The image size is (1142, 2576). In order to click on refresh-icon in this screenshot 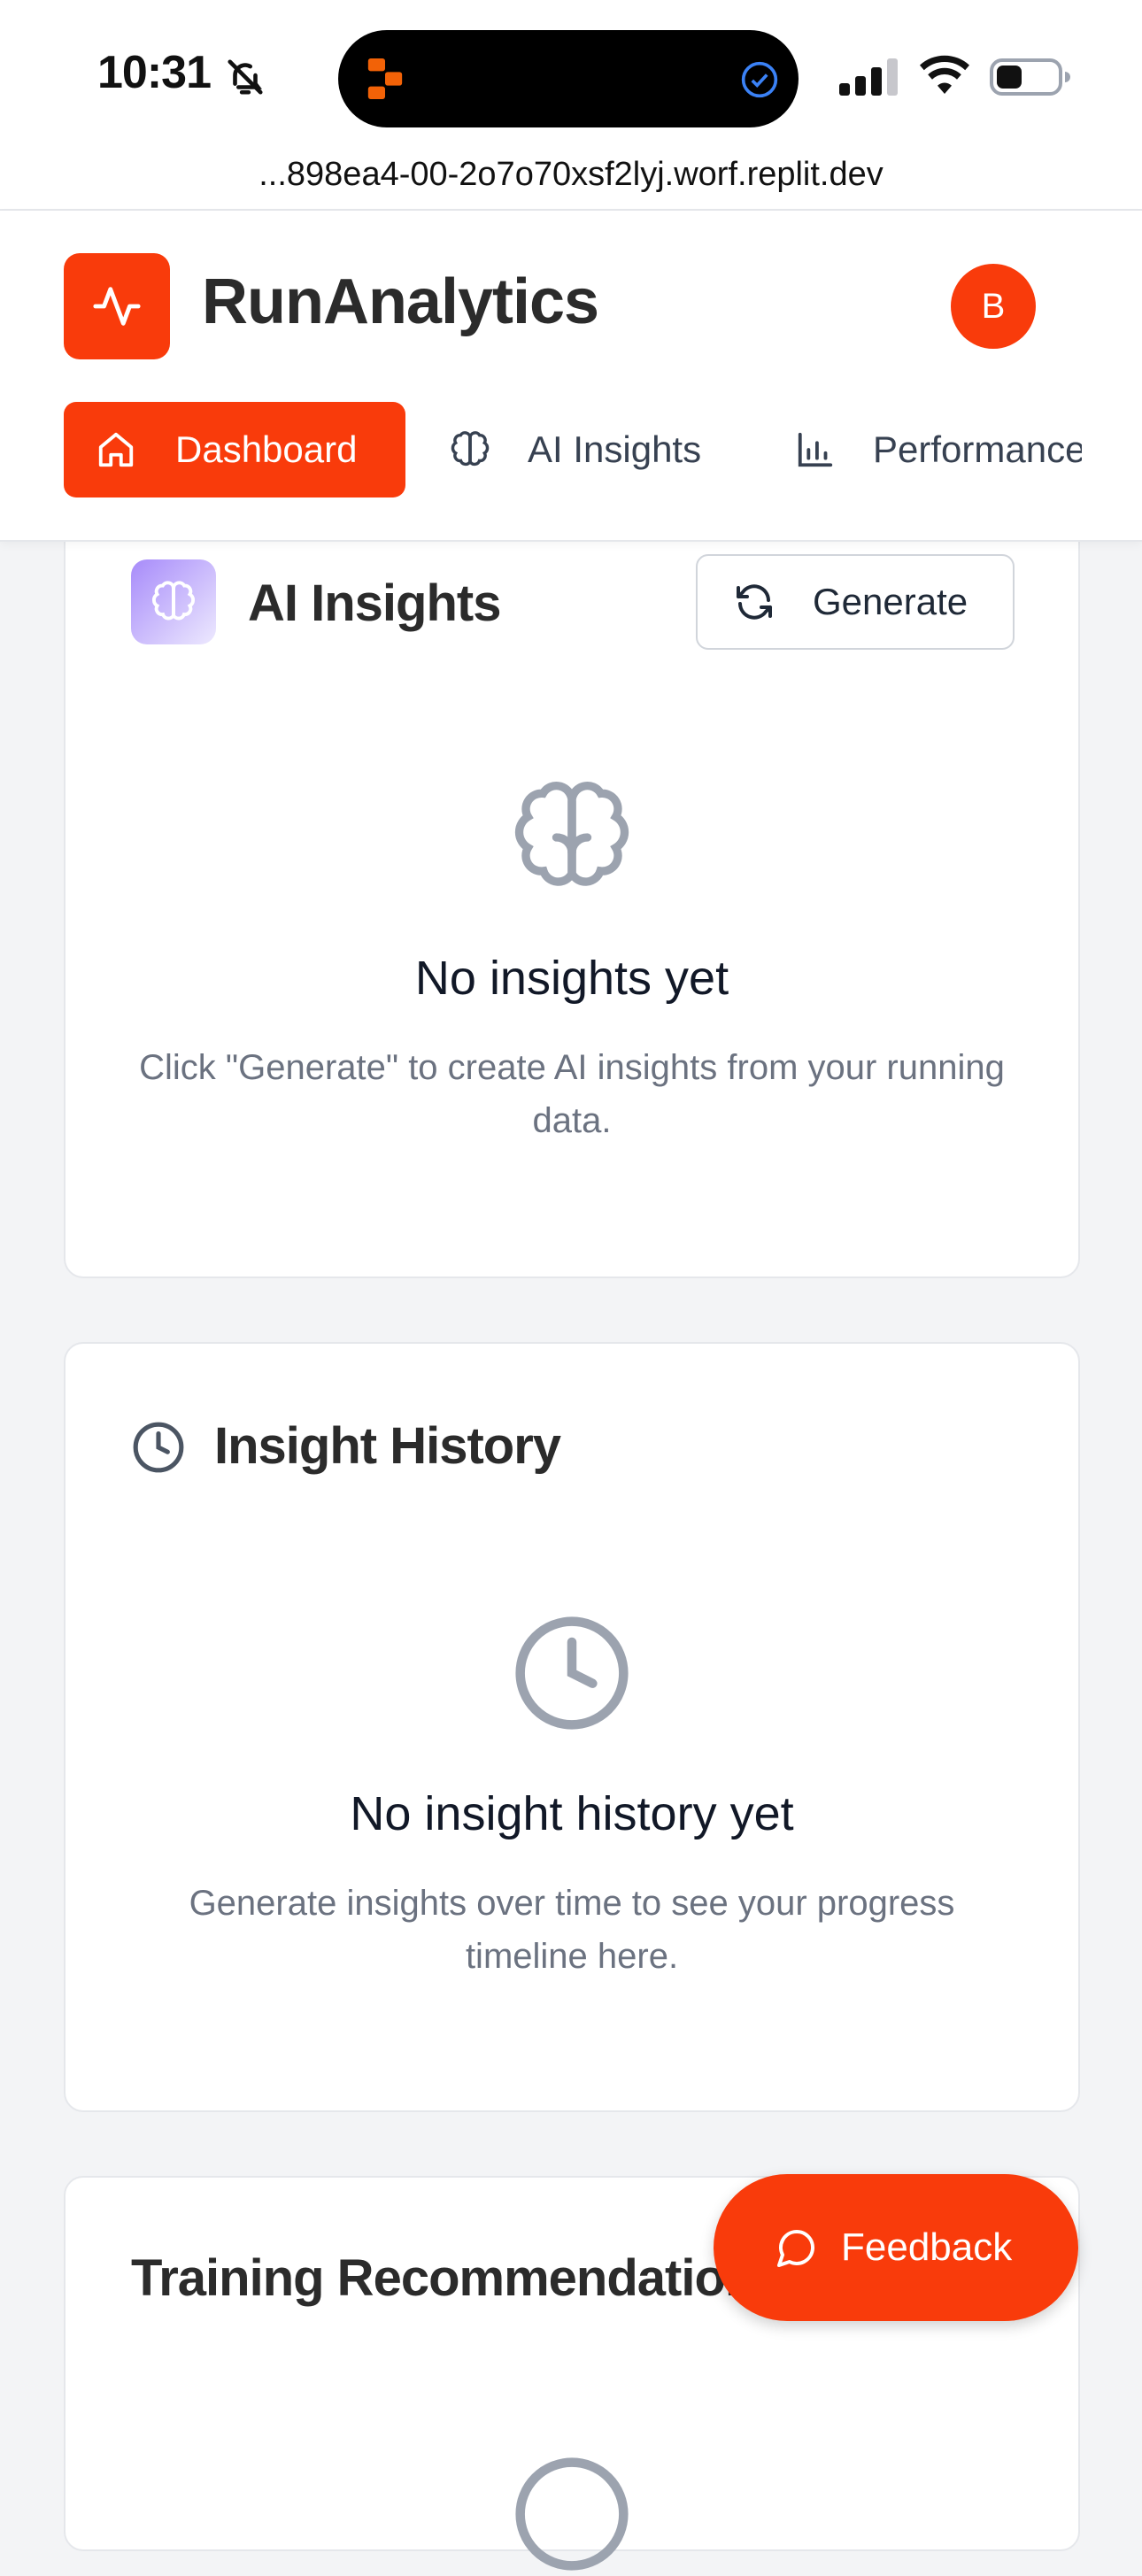, I will do `click(754, 602)`.